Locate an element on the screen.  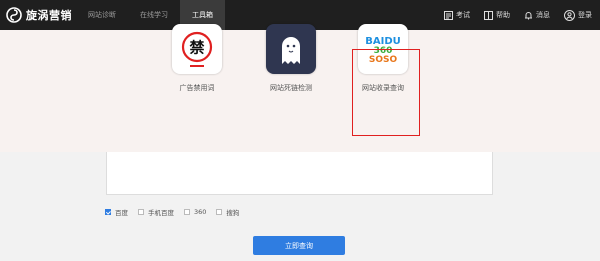
help-label: 帮助 is located at coordinates (503, 15).